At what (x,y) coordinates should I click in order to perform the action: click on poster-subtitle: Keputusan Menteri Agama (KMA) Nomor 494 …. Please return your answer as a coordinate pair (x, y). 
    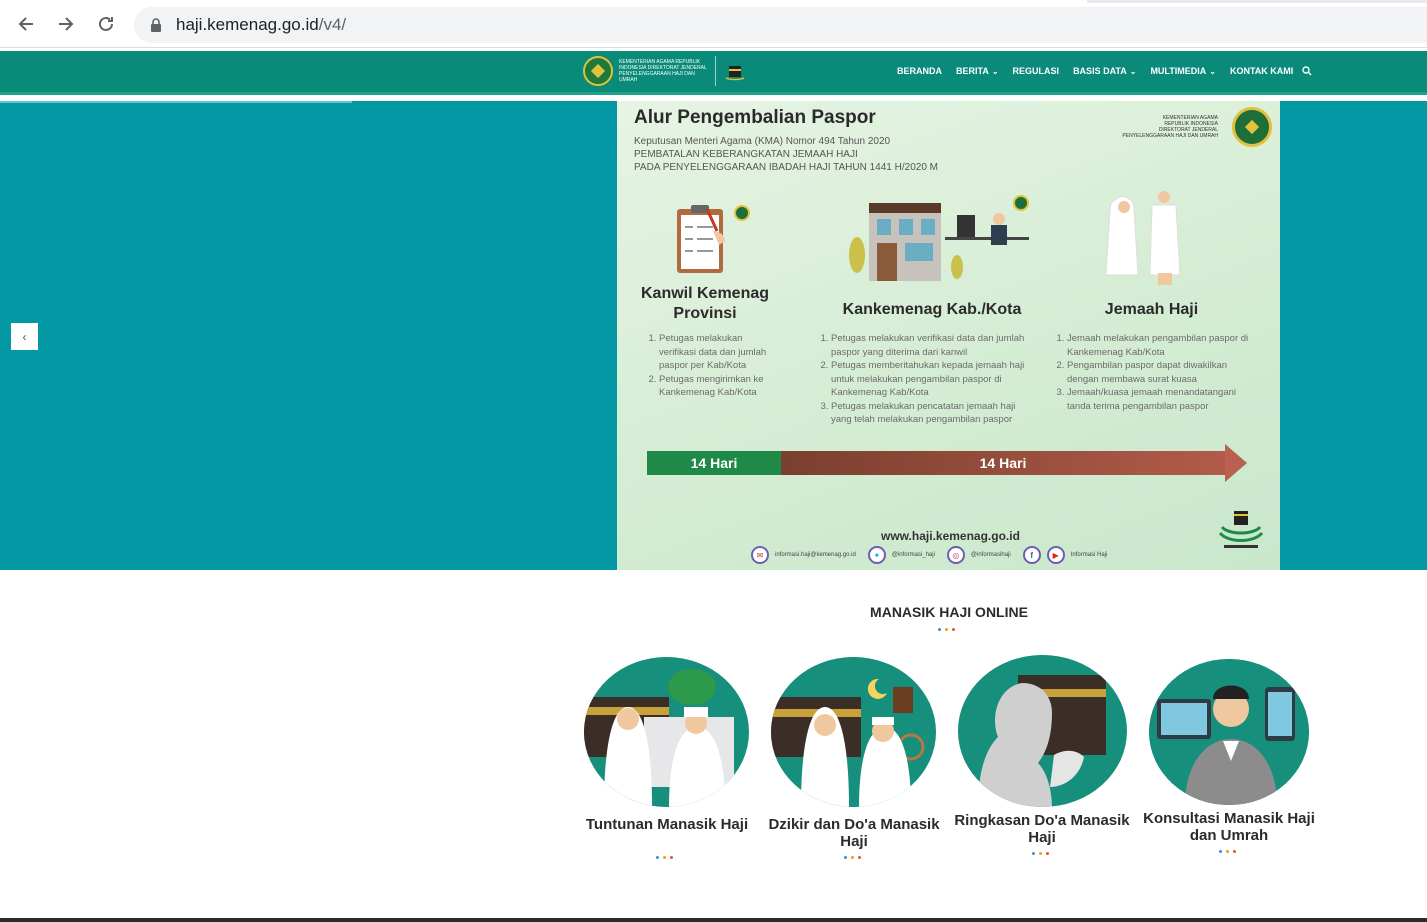
    Looking at the image, I should click on (814, 154).